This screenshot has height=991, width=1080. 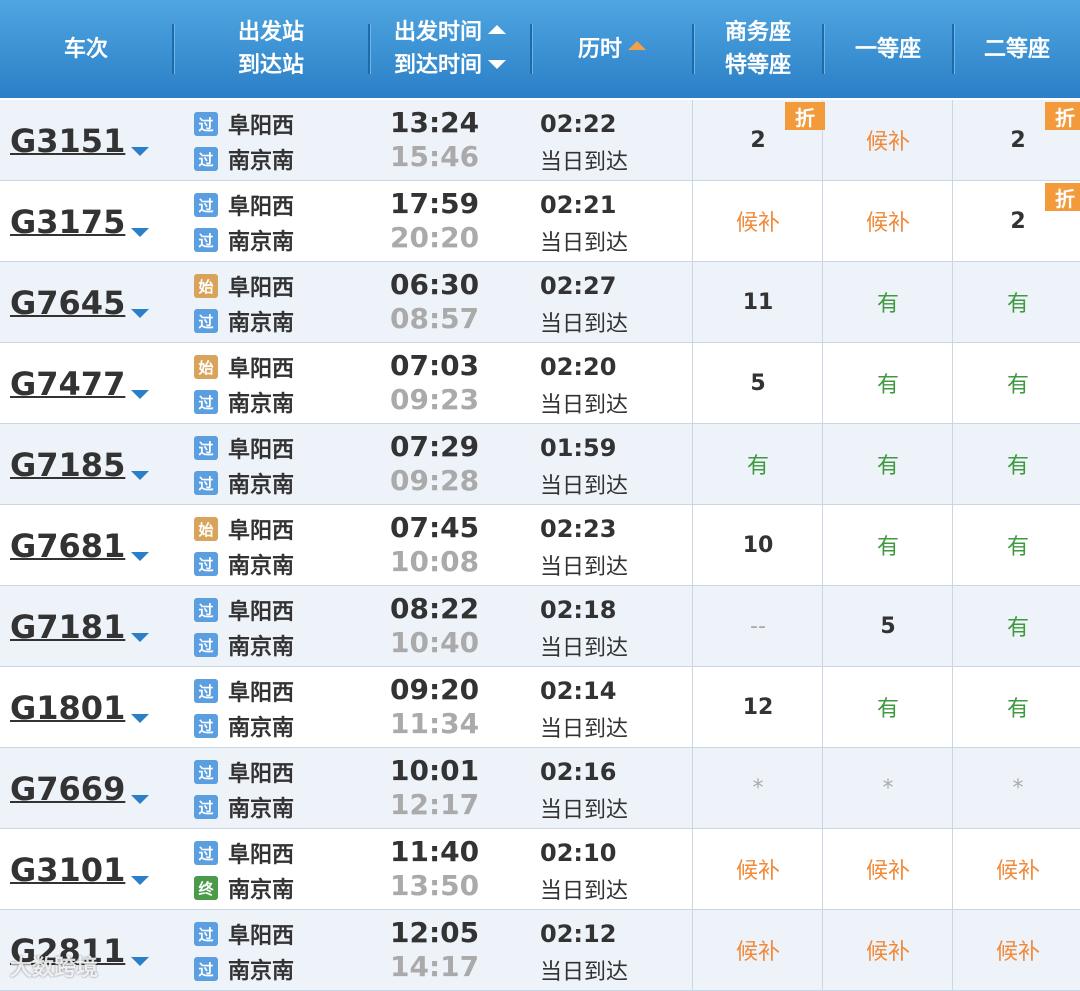 What do you see at coordinates (578, 610) in the screenshot?
I see `duration: 02:18` at bounding box center [578, 610].